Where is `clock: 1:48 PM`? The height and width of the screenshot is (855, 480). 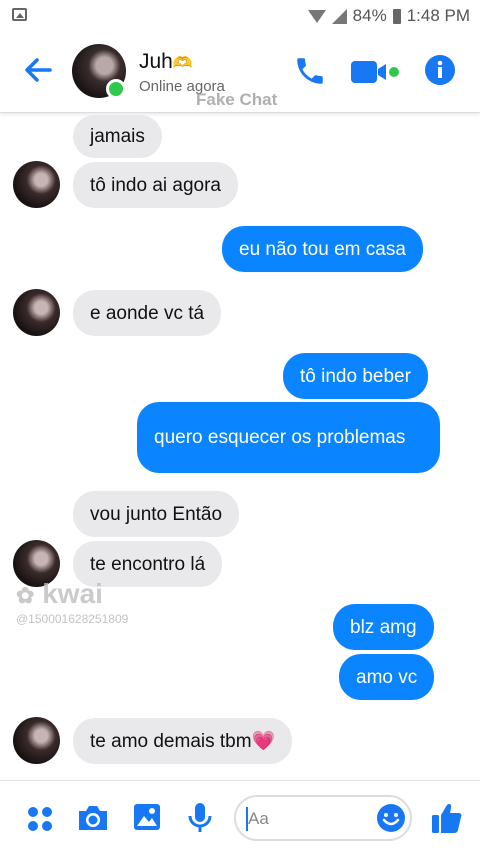
clock: 1:48 PM is located at coordinates (438, 15).